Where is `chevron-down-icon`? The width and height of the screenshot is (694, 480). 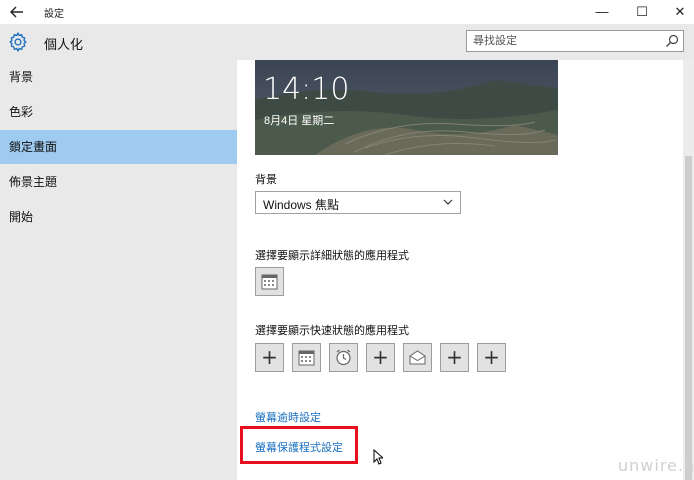 chevron-down-icon is located at coordinates (448, 202).